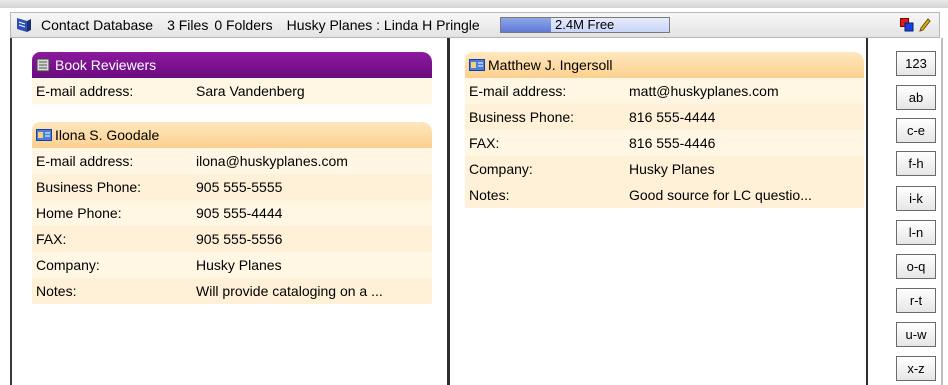 This screenshot has width=948, height=385. Describe the element at coordinates (24, 25) in the screenshot. I see `contact-database-icon` at that location.